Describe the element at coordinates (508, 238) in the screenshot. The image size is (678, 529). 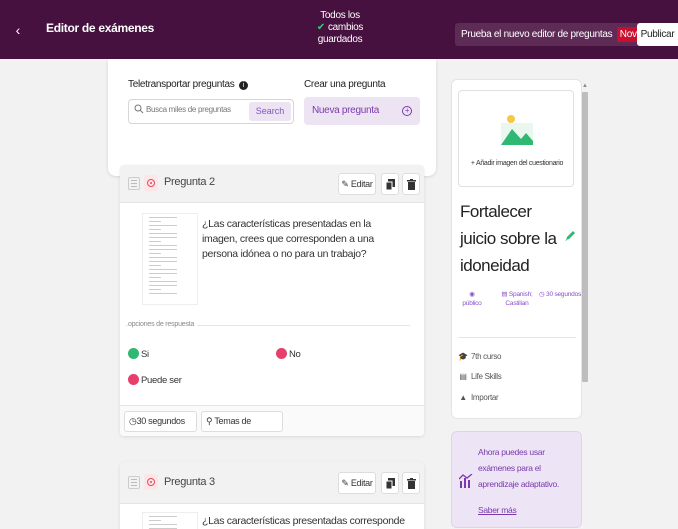
I see `quiz-title: Fortalecer juicio sobre la idoneidad` at that location.